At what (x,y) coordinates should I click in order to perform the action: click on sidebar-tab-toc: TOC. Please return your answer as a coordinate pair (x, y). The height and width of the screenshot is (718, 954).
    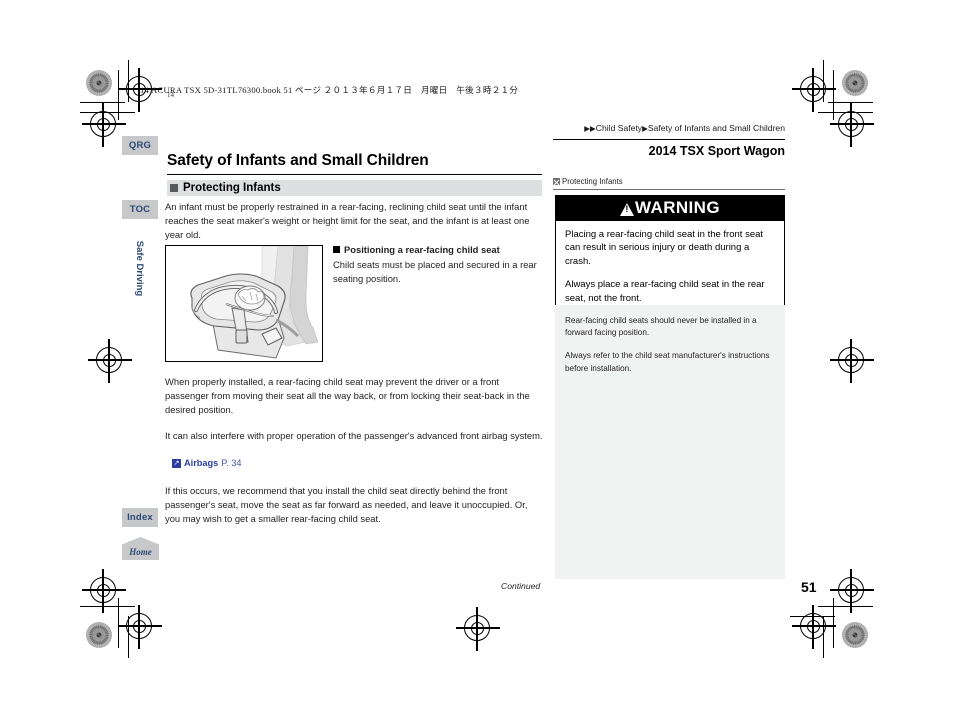
    Looking at the image, I should click on (140, 209).